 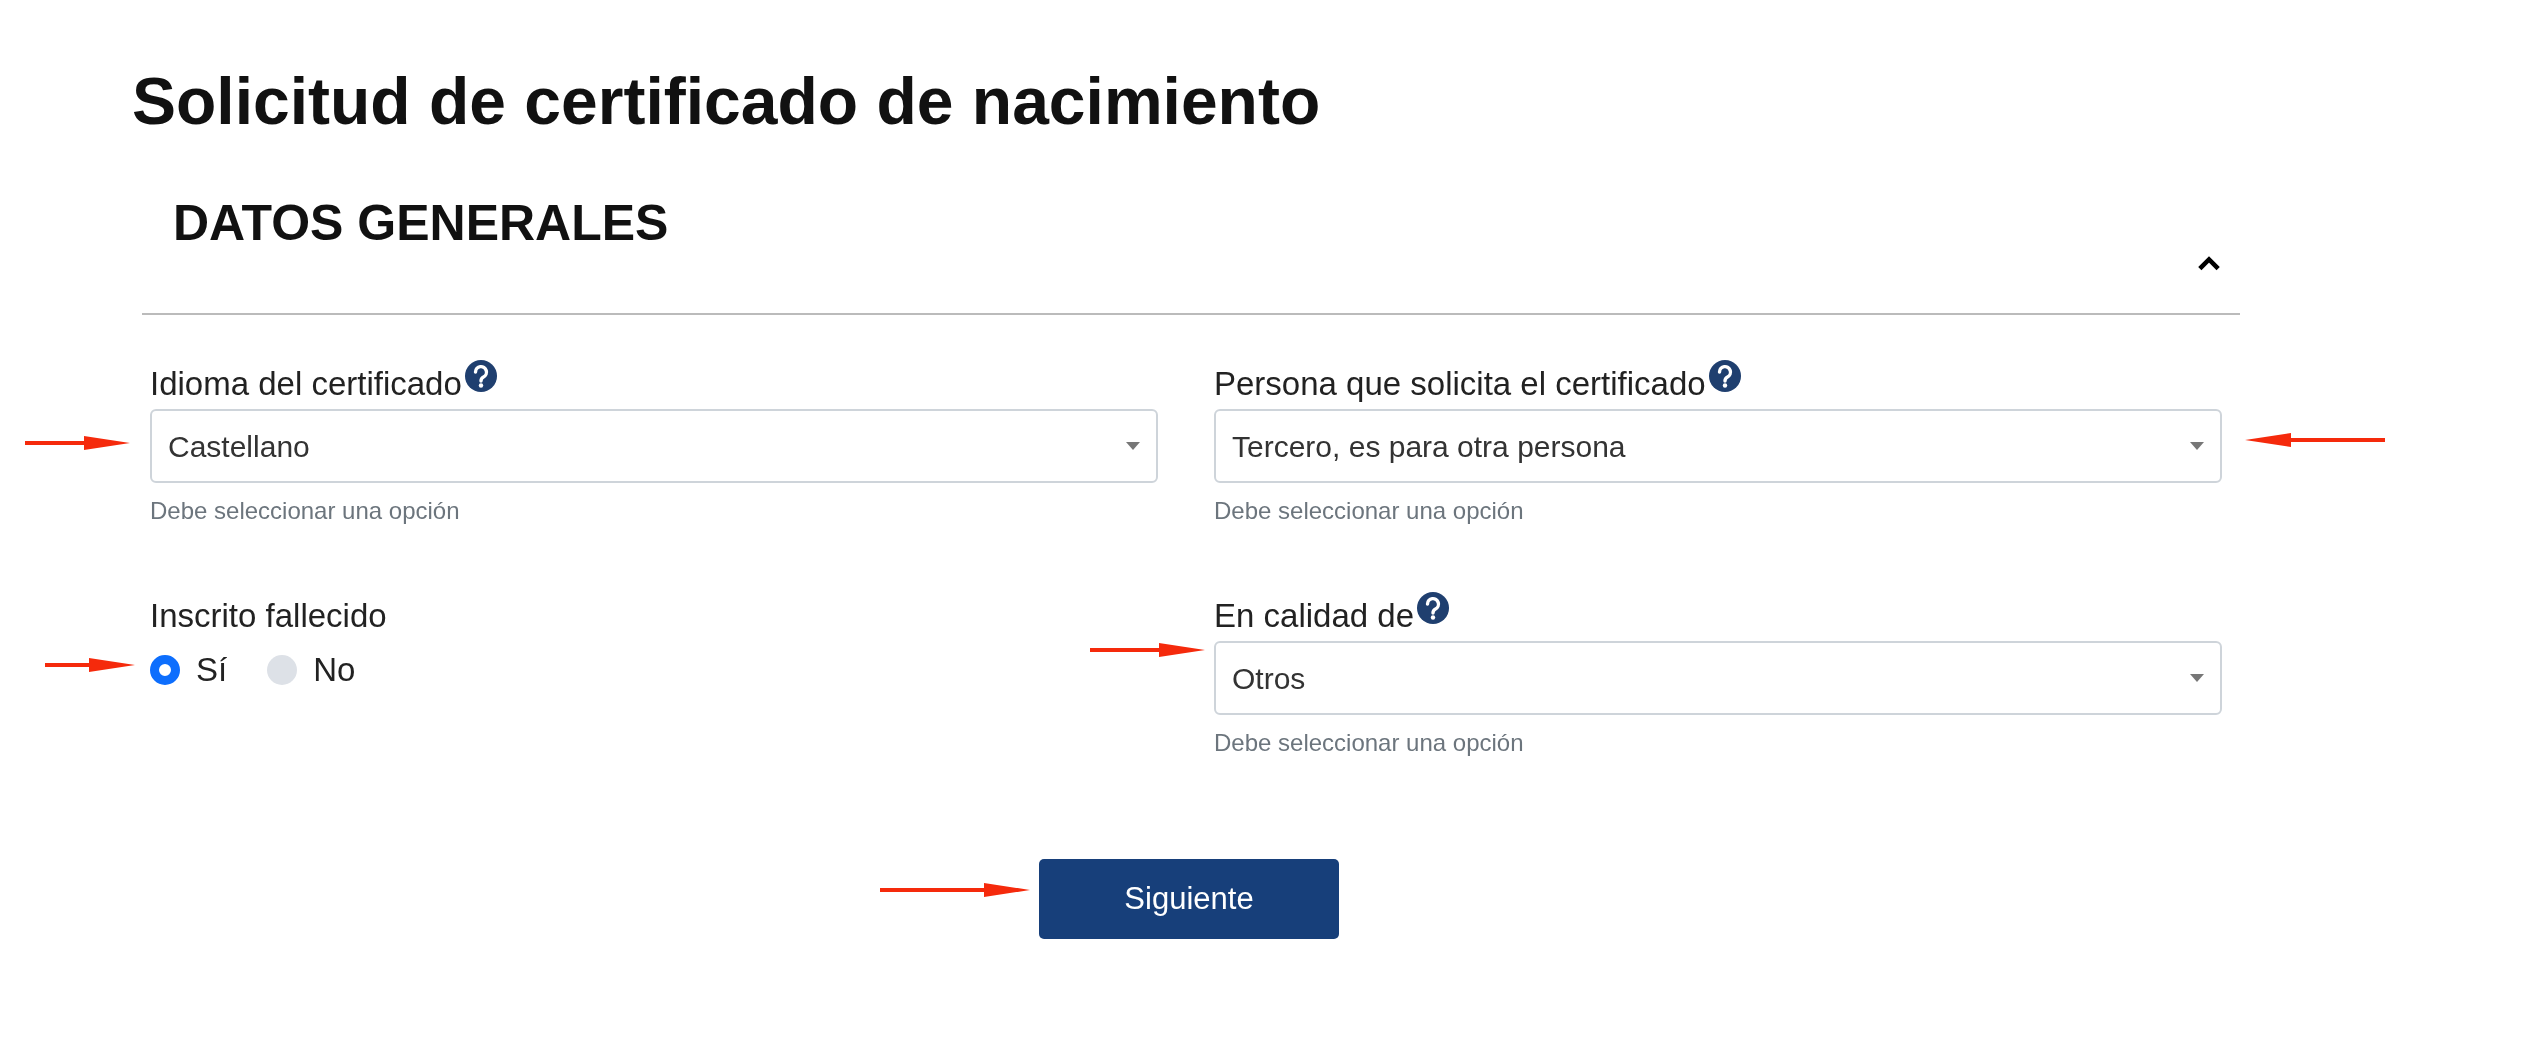 I want to click on radio-option: Sí, so click(x=189, y=670).